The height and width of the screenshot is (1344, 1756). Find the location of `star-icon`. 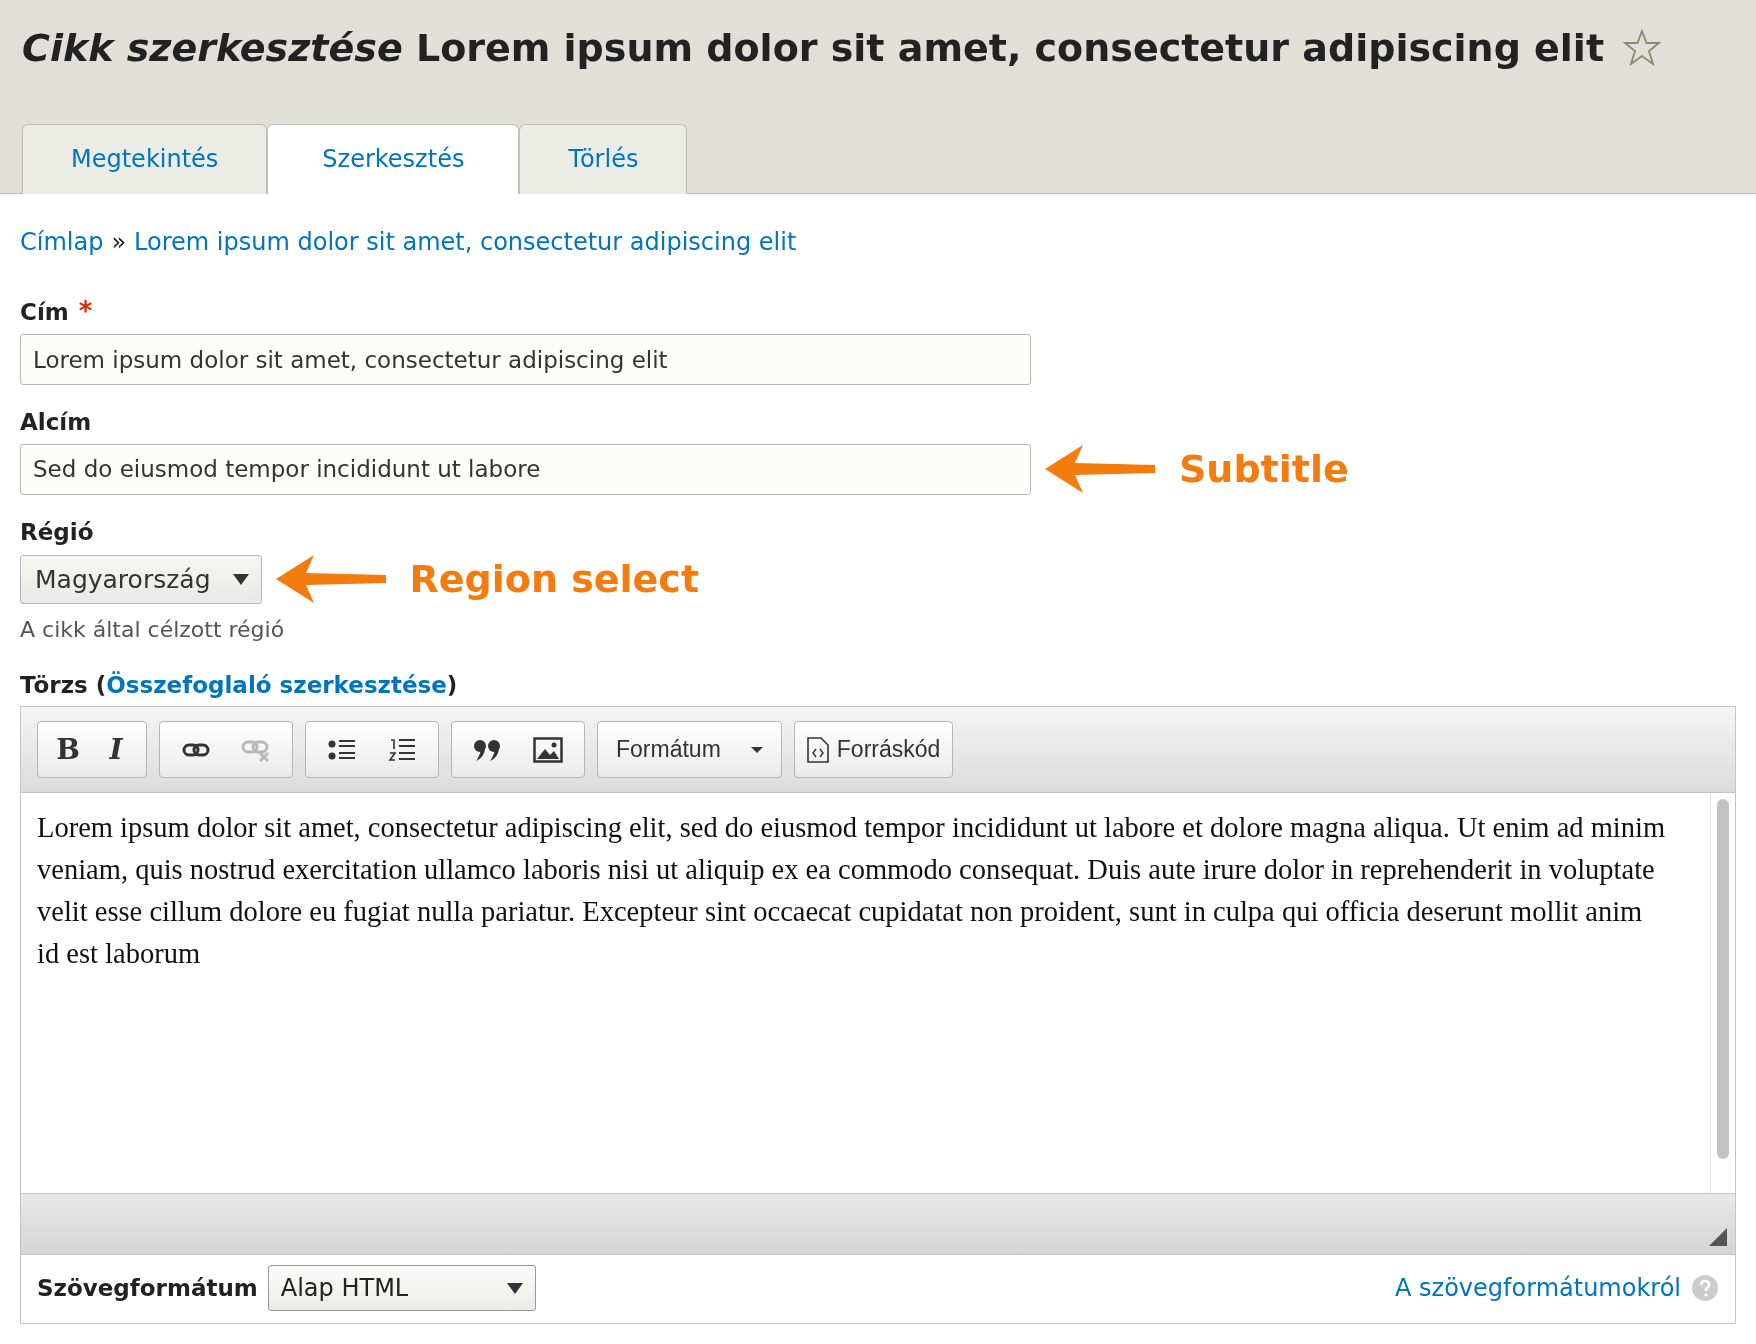

star-icon is located at coordinates (1642, 48).